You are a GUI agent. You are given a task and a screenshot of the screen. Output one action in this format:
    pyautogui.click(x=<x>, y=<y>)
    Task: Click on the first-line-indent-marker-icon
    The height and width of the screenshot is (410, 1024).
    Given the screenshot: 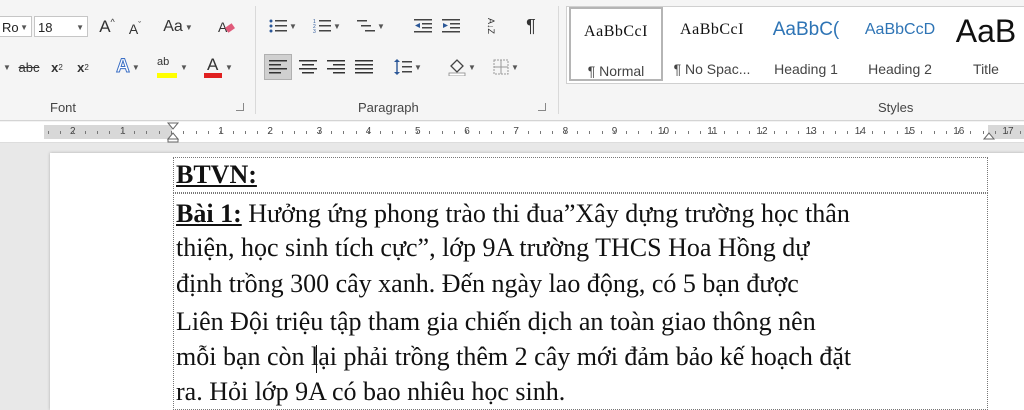 What is the action you would take?
    pyautogui.click(x=173, y=132)
    